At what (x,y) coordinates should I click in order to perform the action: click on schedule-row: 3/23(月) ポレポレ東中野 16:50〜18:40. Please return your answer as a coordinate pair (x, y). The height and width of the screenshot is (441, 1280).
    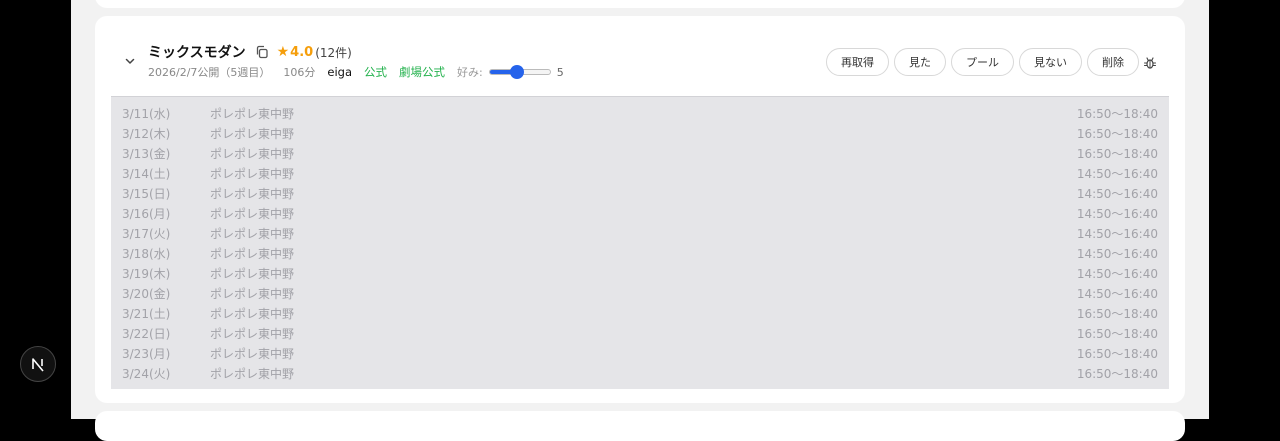
    Looking at the image, I should click on (640, 353).